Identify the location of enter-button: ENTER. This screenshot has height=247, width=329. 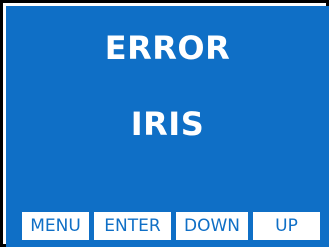
(132, 226).